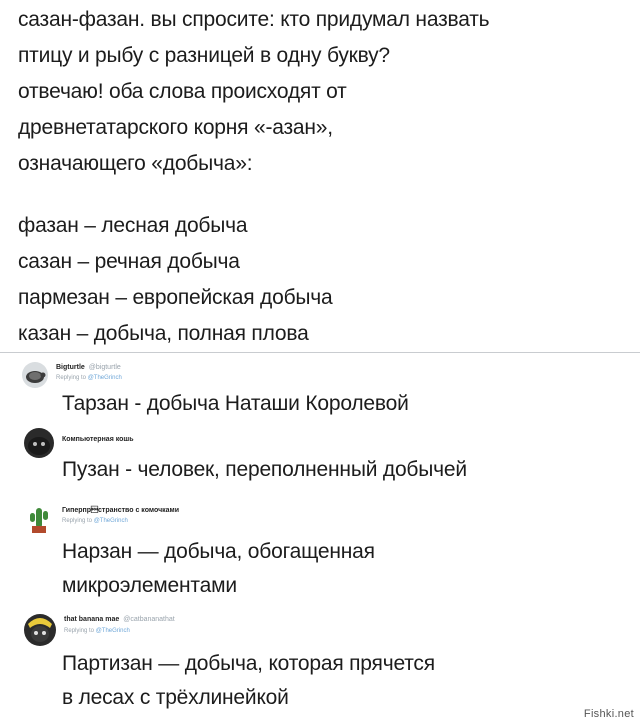 The height and width of the screenshot is (724, 640). Describe the element at coordinates (119, 619) in the screenshot. I see `reply-author: that banana mae @catbananathat` at that location.